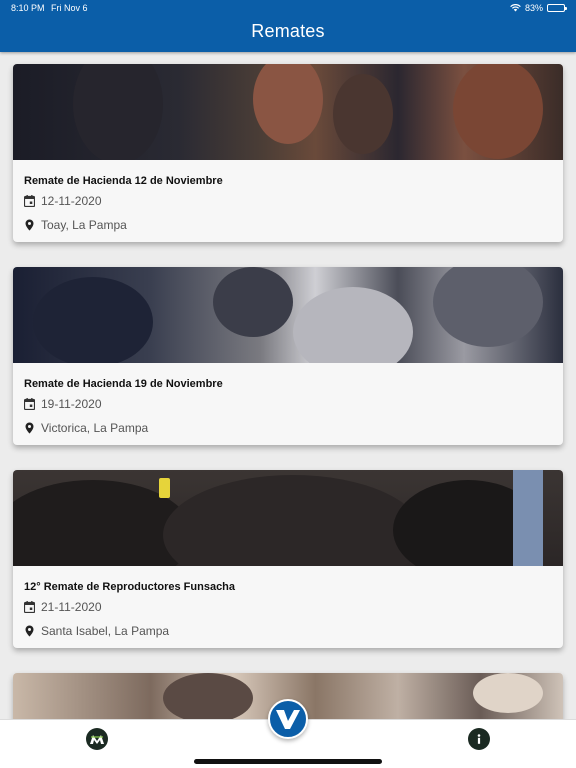 The image size is (576, 768). Describe the element at coordinates (95, 428) in the screenshot. I see `auction-location: Victorica, La Pampa` at that location.